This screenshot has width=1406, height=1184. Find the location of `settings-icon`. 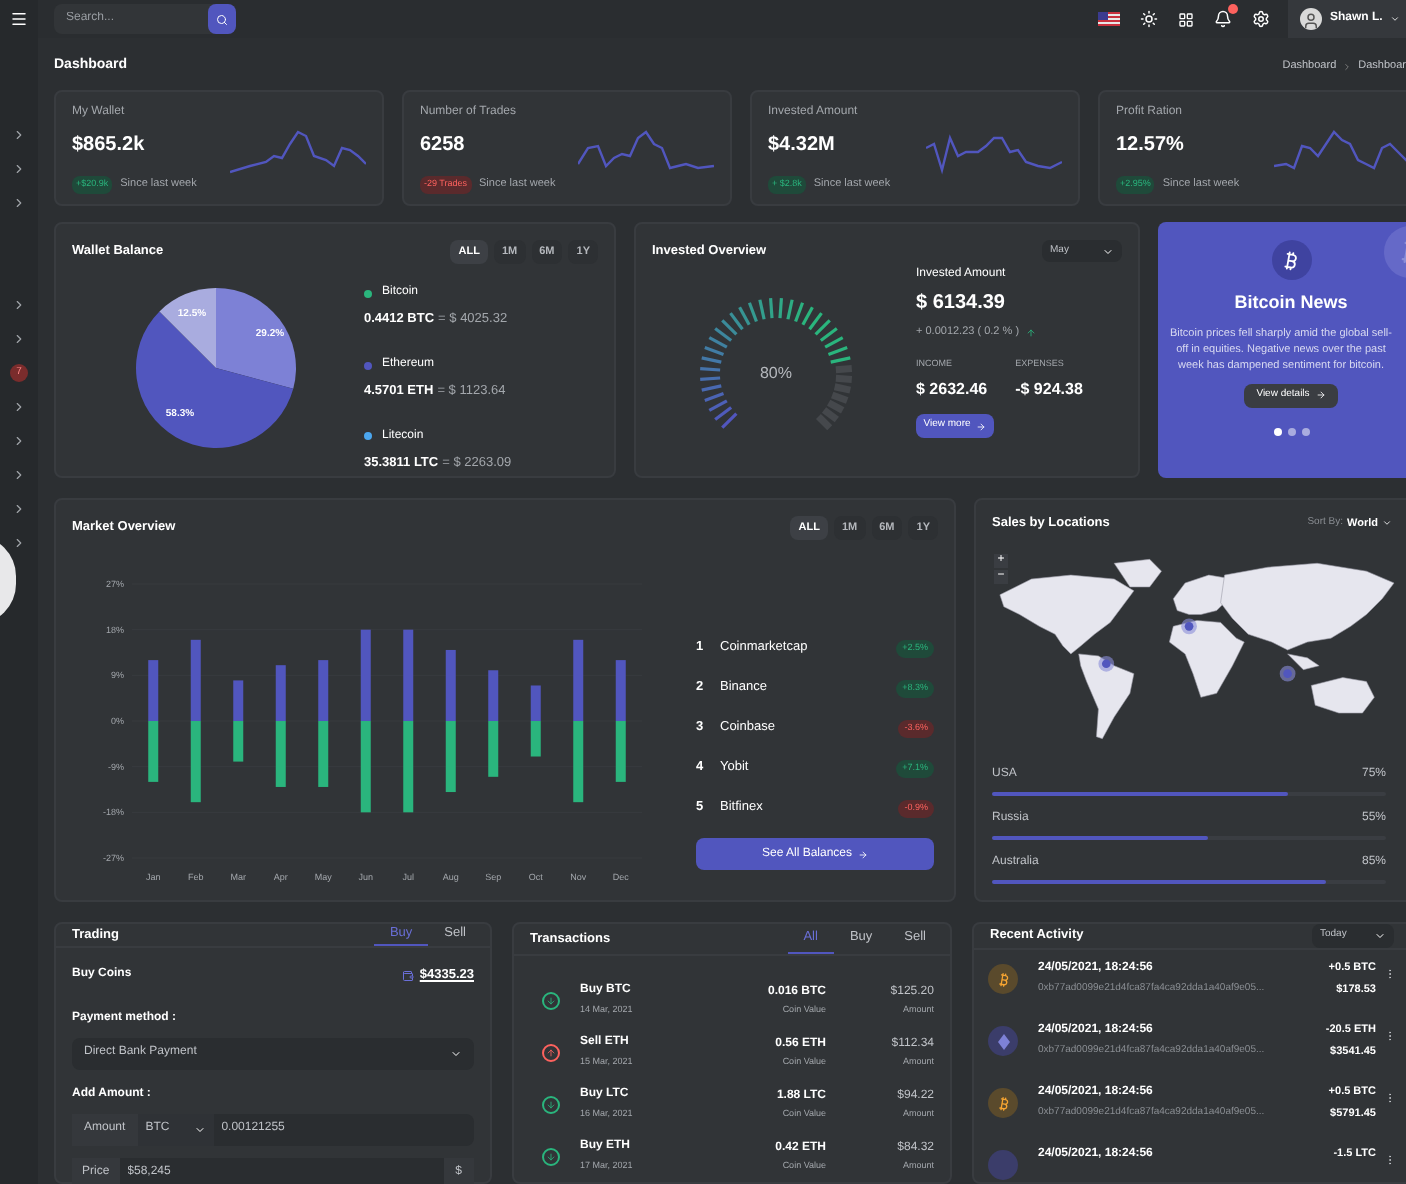

settings-icon is located at coordinates (1261, 19).